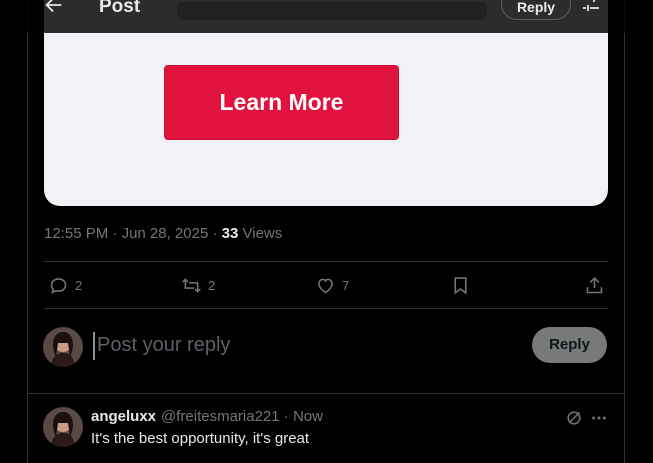  I want to click on like-action: 7, so click(332, 285).